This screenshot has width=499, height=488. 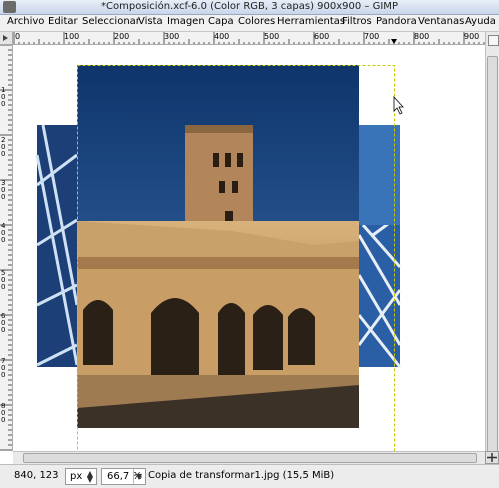 What do you see at coordinates (256, 21) in the screenshot?
I see `menu-colores: Colores` at bounding box center [256, 21].